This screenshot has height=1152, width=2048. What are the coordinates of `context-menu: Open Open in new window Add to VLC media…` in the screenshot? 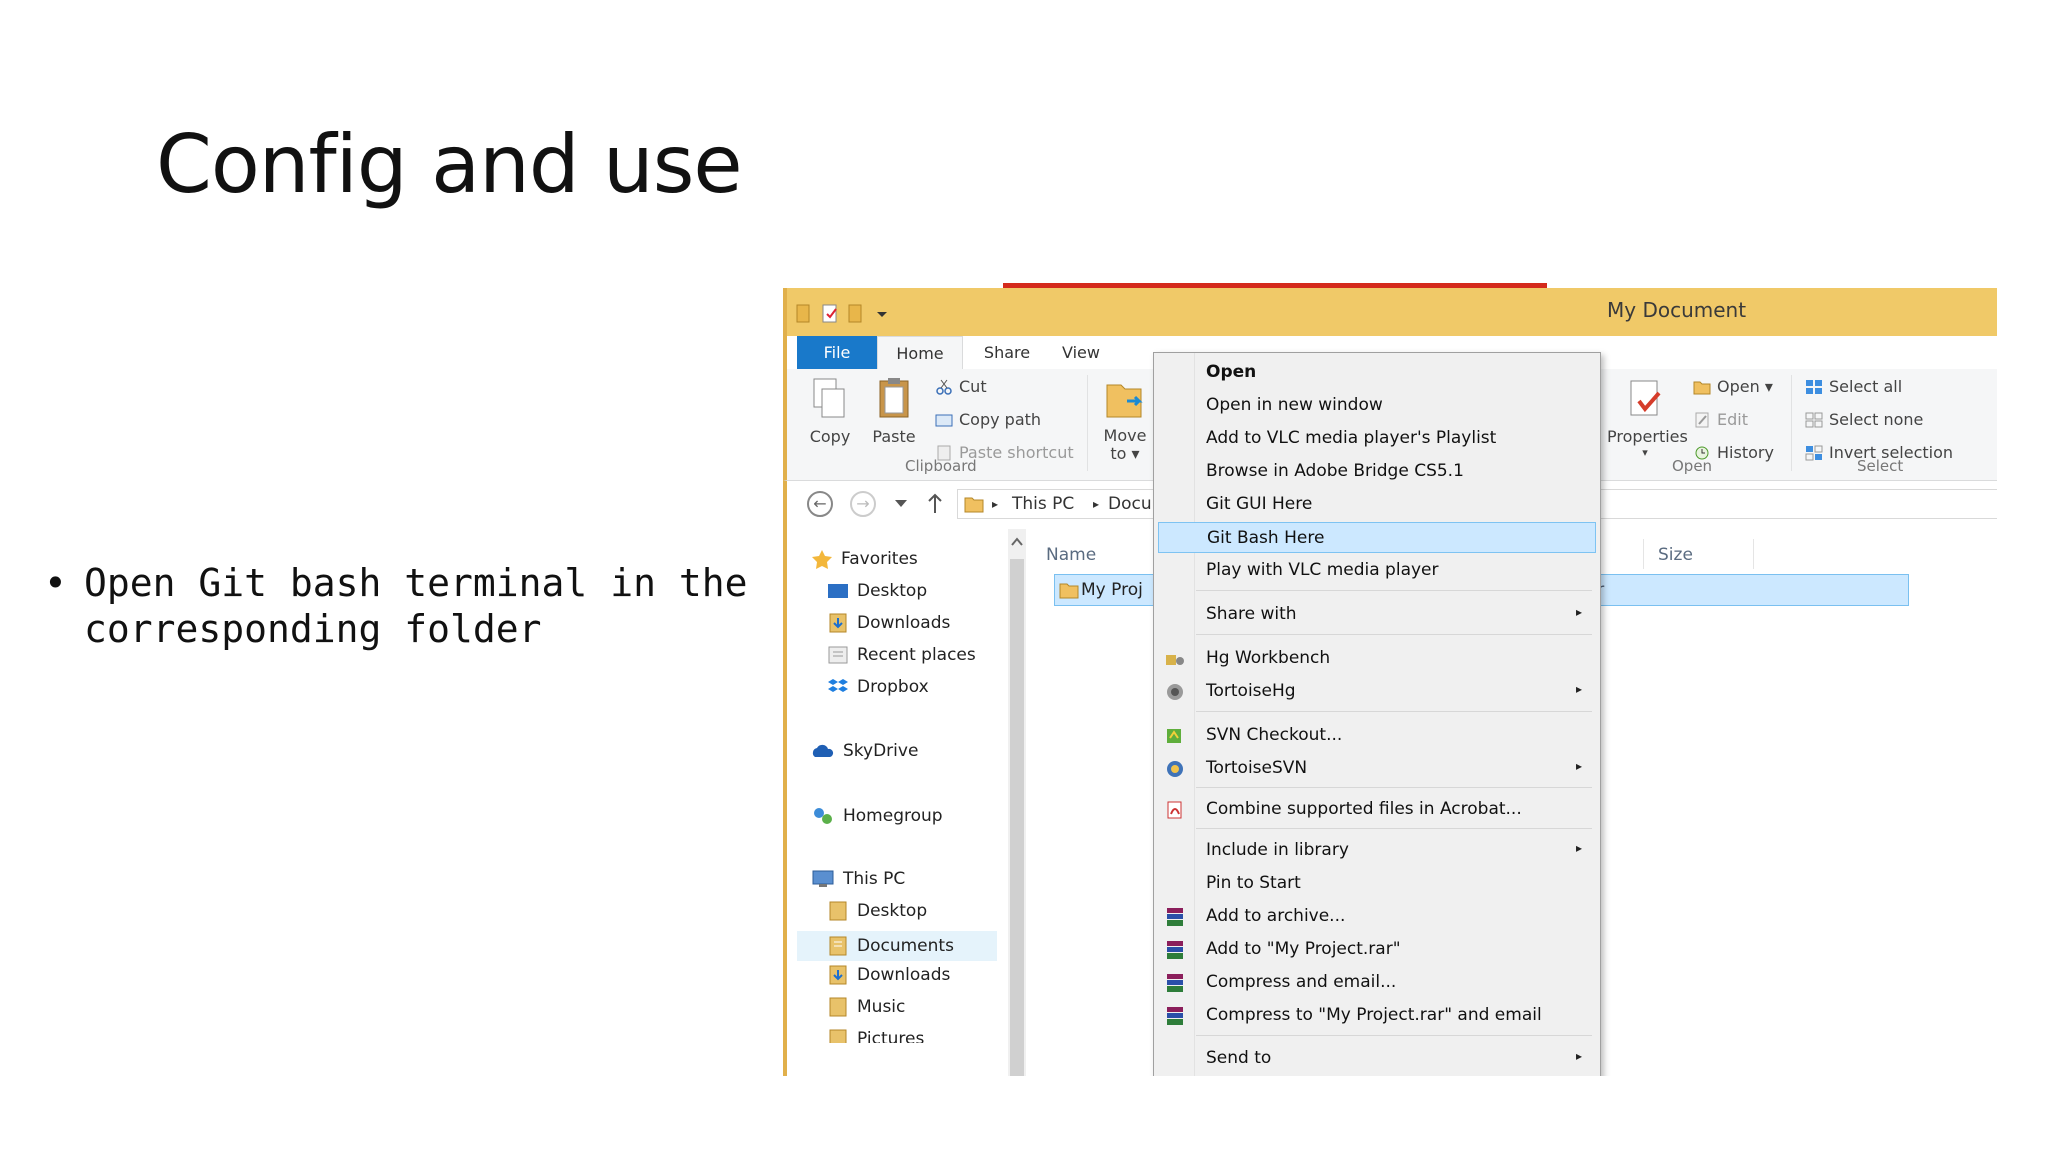 It's located at (1377, 714).